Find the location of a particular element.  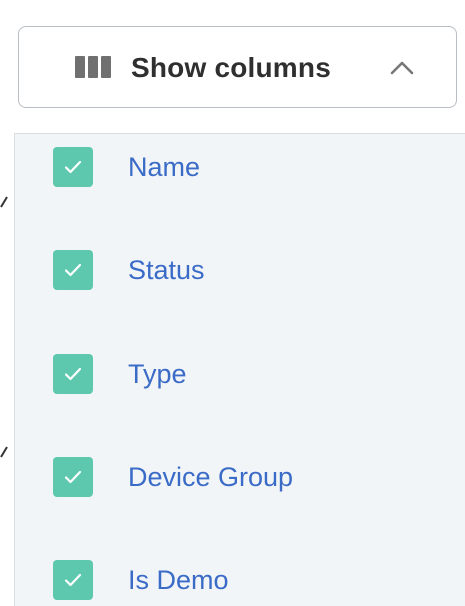

column-option-device-group: Device Group is located at coordinates (173, 477).